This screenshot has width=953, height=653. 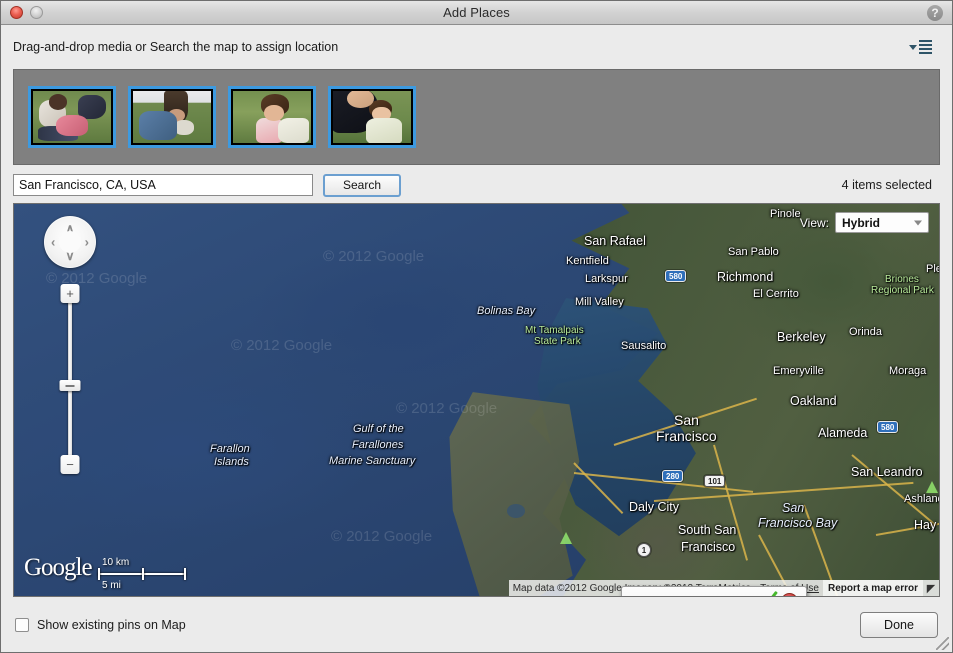 I want to click on map-pan-control: ∧ ∨ ‹ ›, so click(x=70, y=242).